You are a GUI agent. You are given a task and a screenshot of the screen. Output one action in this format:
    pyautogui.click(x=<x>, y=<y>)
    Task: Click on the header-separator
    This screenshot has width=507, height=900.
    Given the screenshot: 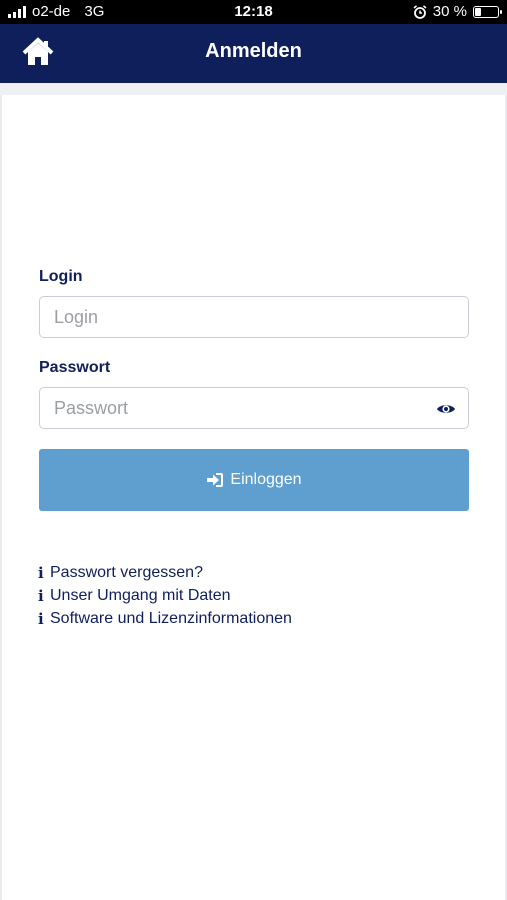 What is the action you would take?
    pyautogui.click(x=253, y=89)
    